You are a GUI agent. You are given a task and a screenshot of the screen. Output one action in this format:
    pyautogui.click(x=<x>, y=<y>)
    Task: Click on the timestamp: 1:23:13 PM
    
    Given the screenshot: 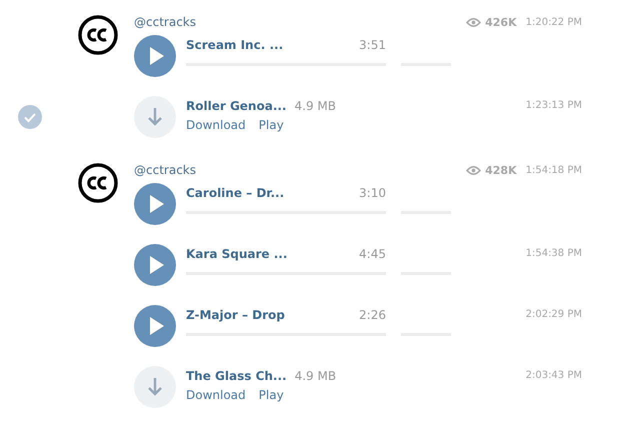 What is the action you would take?
    pyautogui.click(x=554, y=105)
    